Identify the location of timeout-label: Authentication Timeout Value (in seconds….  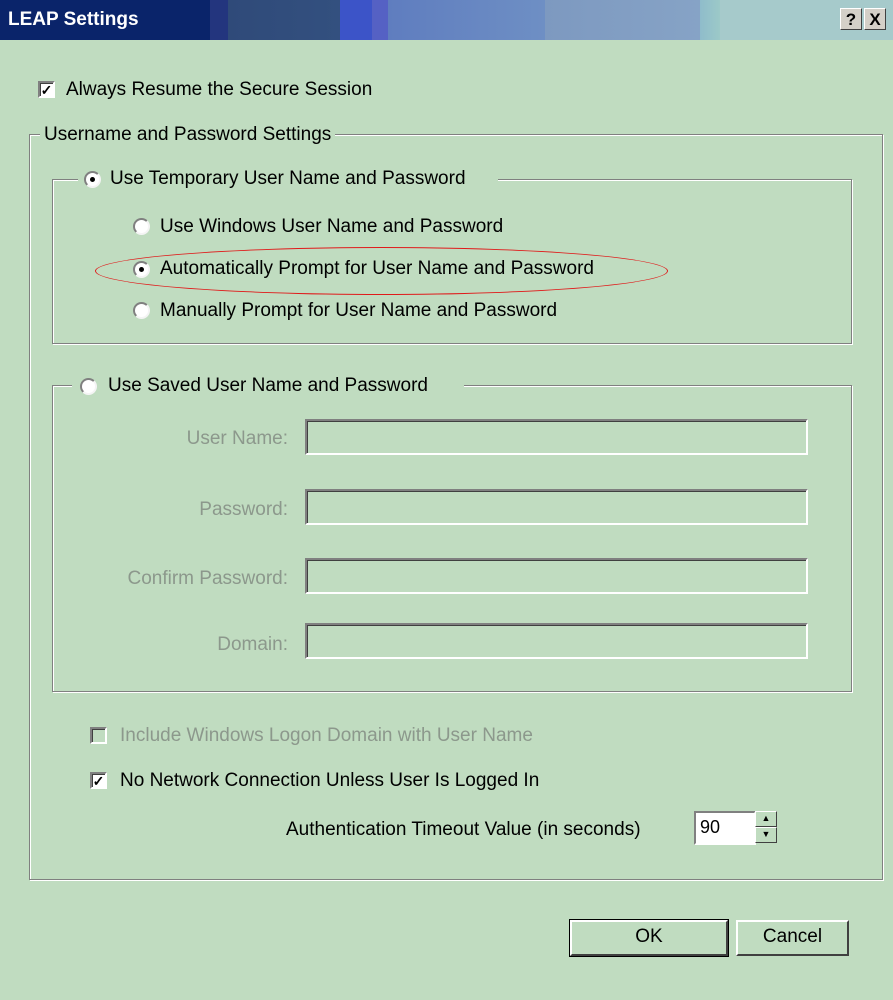
(463, 829).